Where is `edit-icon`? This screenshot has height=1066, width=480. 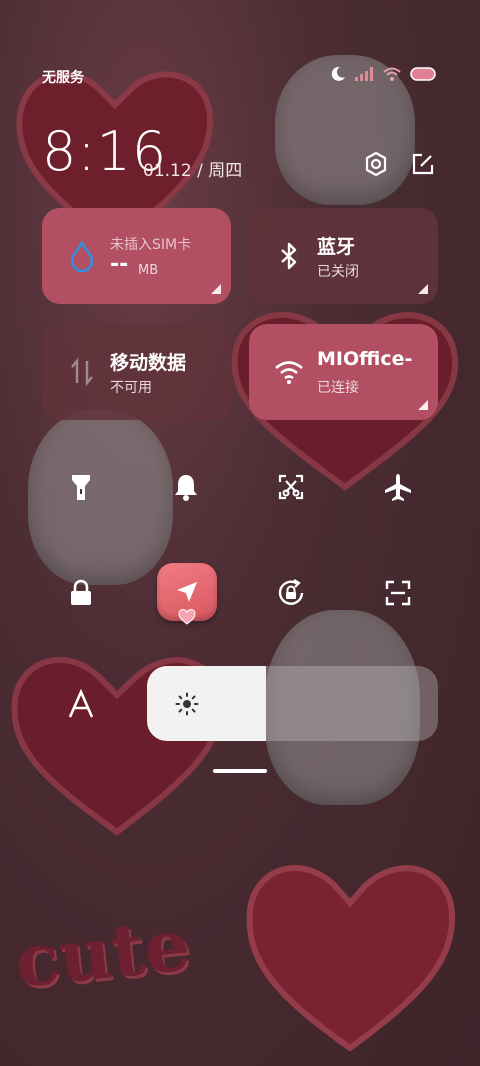
edit-icon is located at coordinates (423, 164).